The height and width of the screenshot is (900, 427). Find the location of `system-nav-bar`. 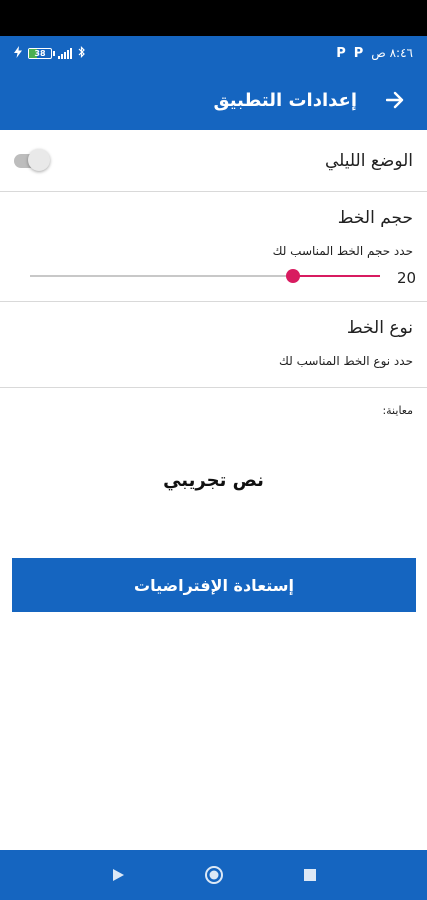

system-nav-bar is located at coordinates (213, 875).